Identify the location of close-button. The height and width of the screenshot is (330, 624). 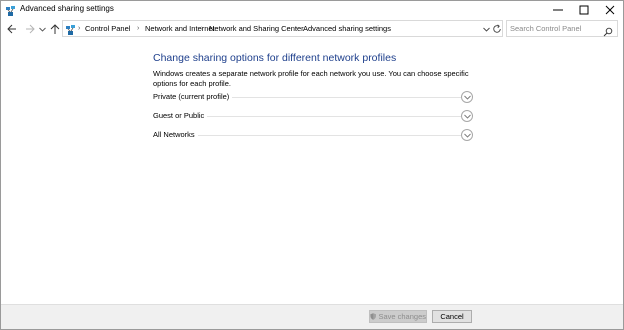
(610, 10).